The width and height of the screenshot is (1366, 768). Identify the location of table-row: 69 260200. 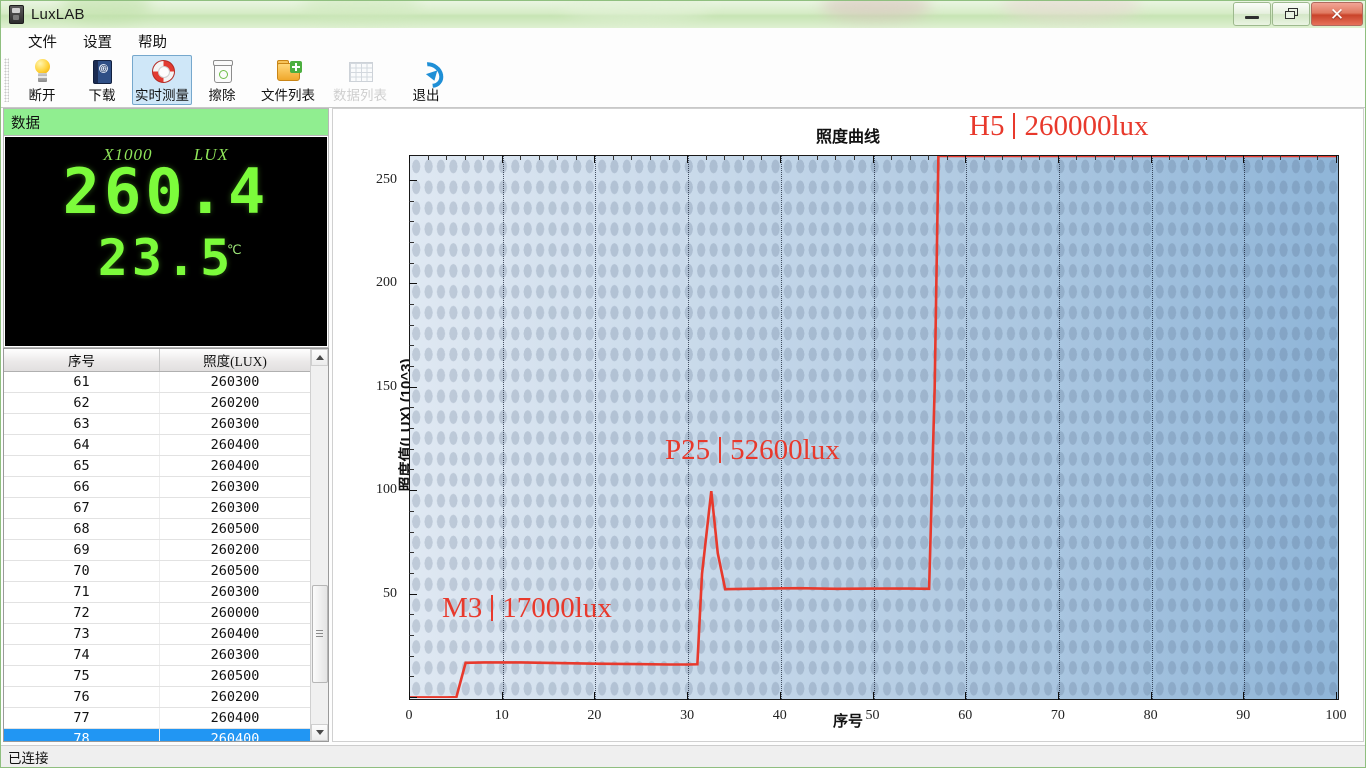
(157, 550).